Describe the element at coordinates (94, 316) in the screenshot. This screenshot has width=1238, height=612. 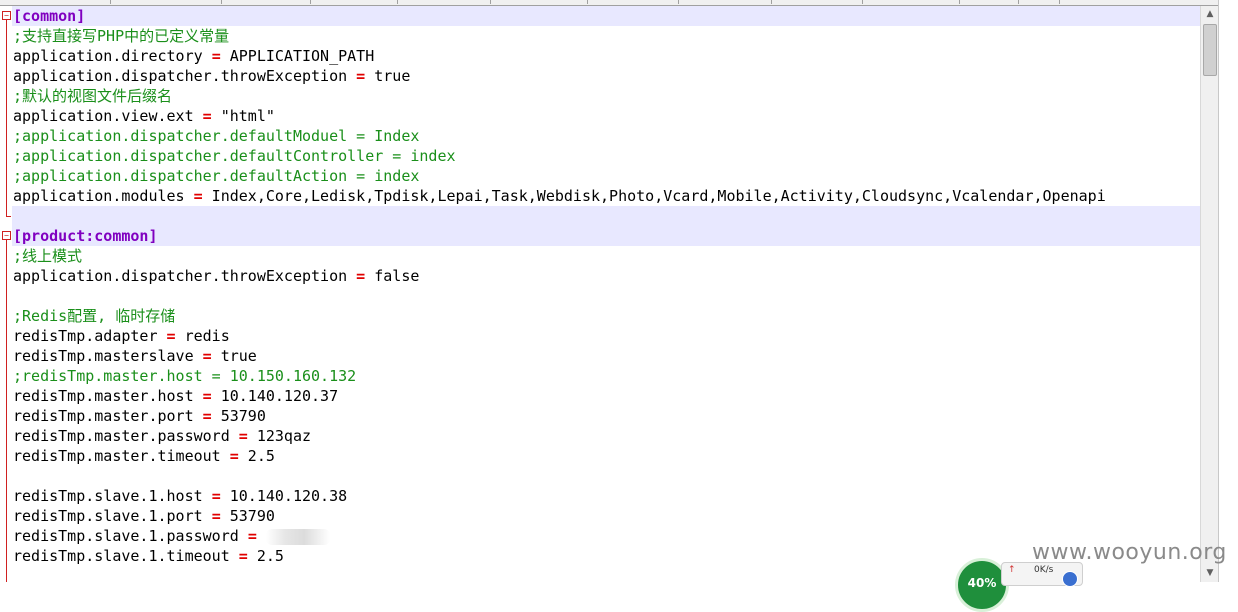
I see `comment-text: ;Redis配置, 临时存储` at that location.